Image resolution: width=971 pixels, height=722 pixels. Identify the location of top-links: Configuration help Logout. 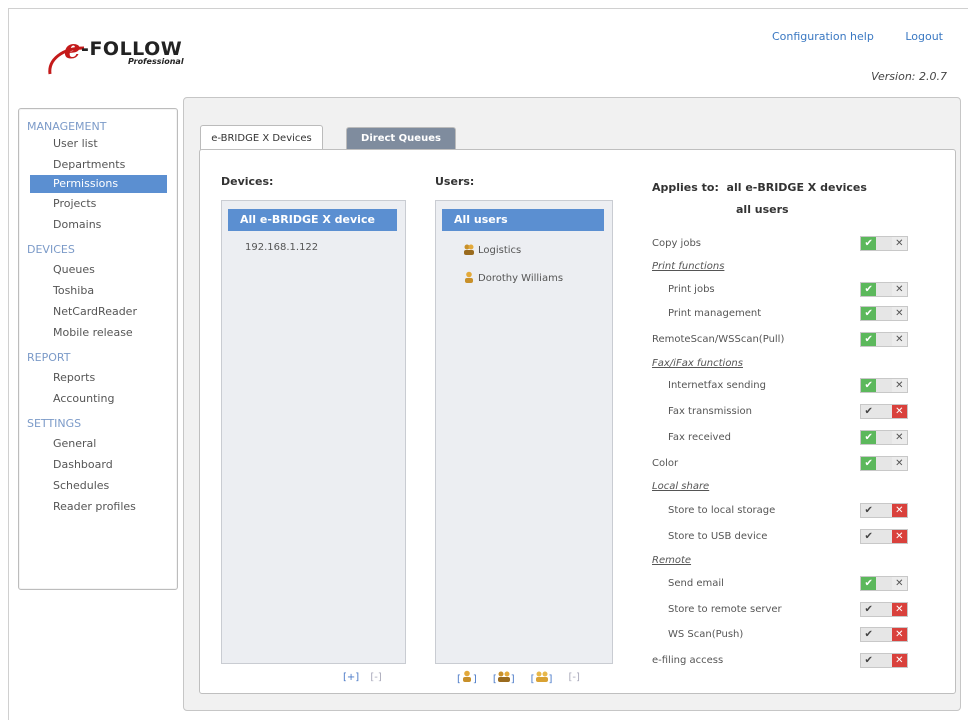
(843, 36).